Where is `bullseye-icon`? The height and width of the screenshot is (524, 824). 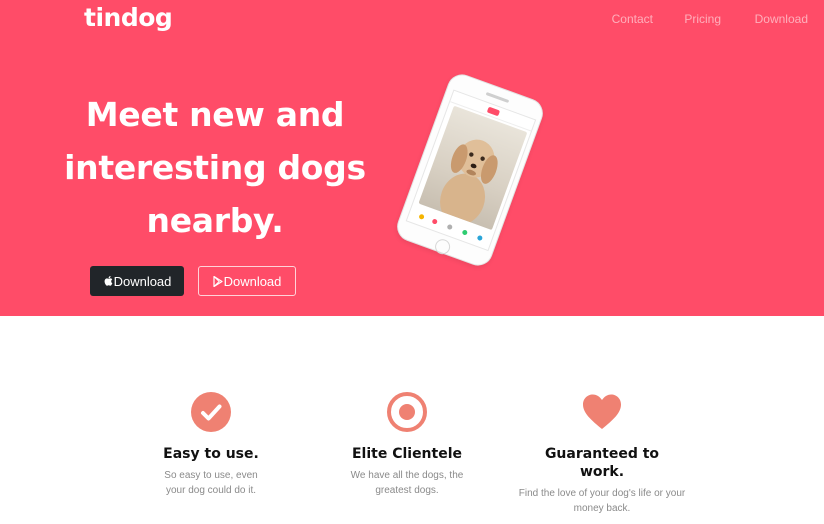
bullseye-icon is located at coordinates (407, 412).